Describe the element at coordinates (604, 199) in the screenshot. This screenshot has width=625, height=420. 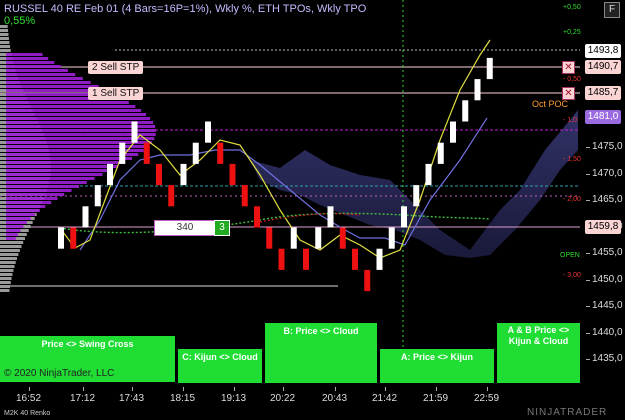
I see `y-tick-label: 1465,0` at that location.